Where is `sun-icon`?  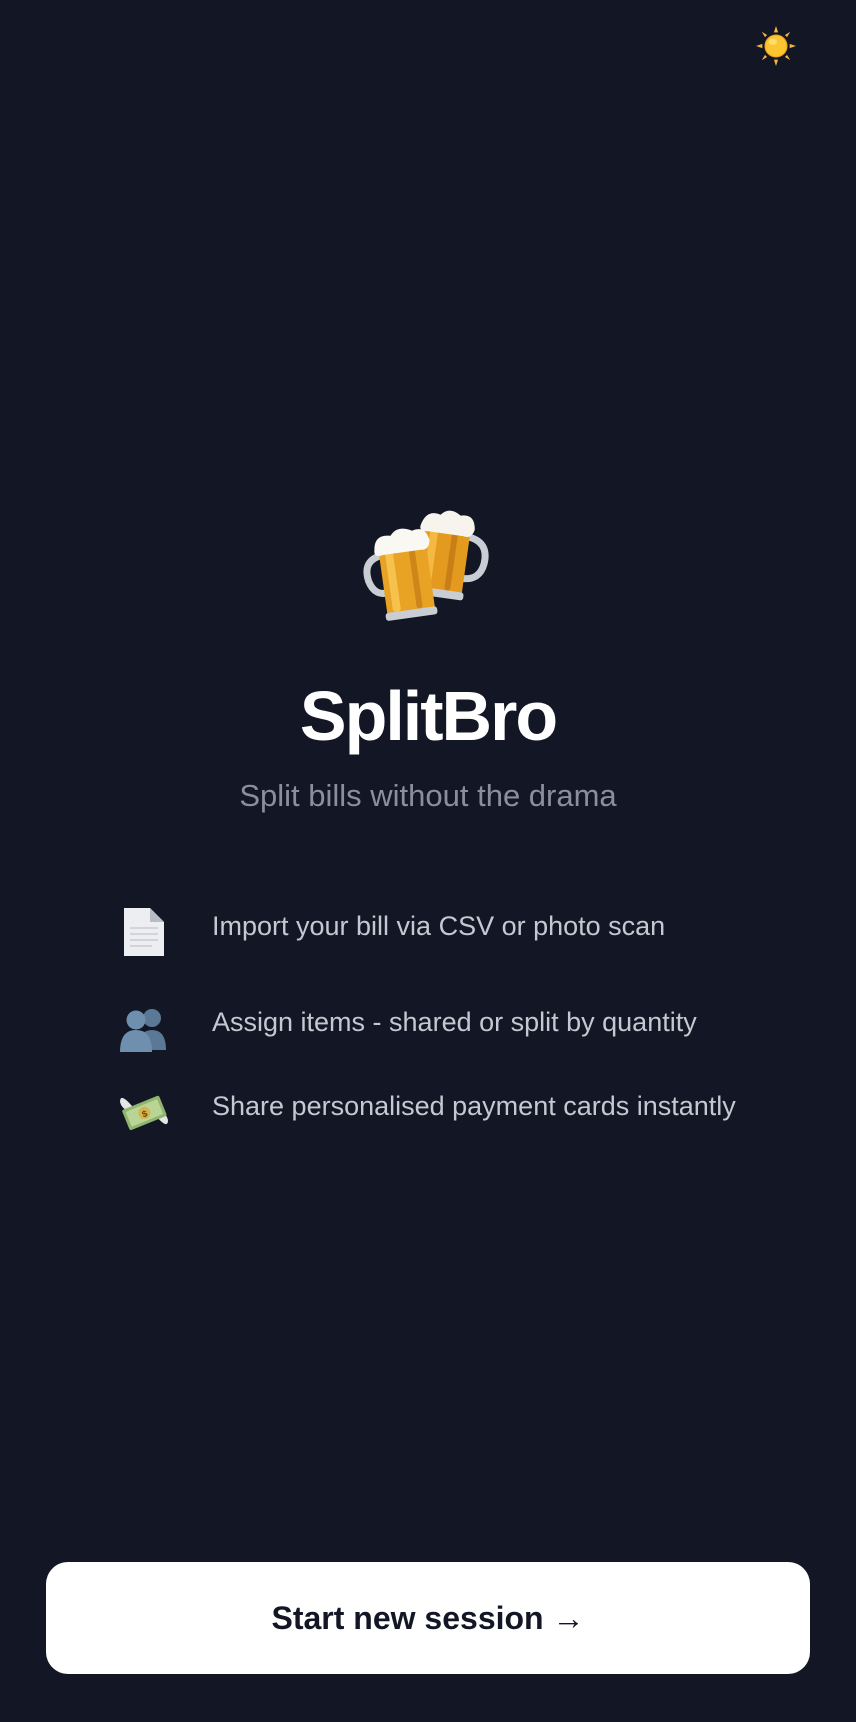 sun-icon is located at coordinates (776, 46).